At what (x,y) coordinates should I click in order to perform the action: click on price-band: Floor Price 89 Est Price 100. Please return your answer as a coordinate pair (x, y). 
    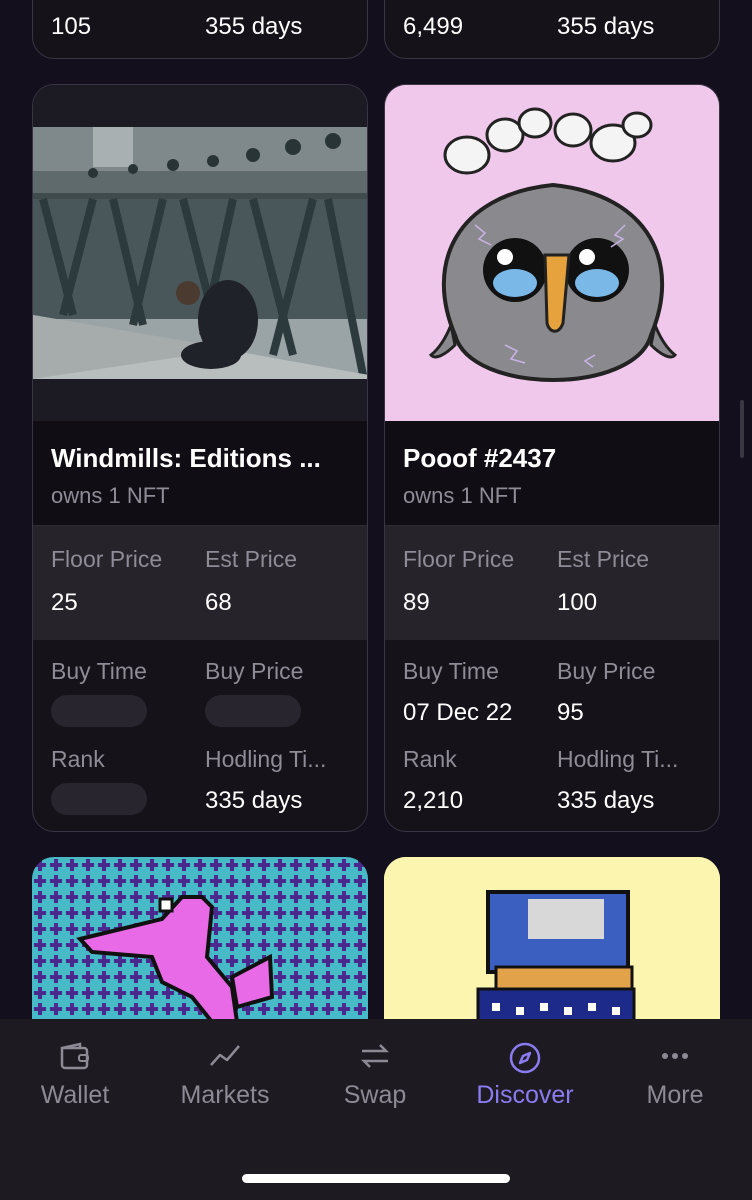
    Looking at the image, I should click on (552, 583).